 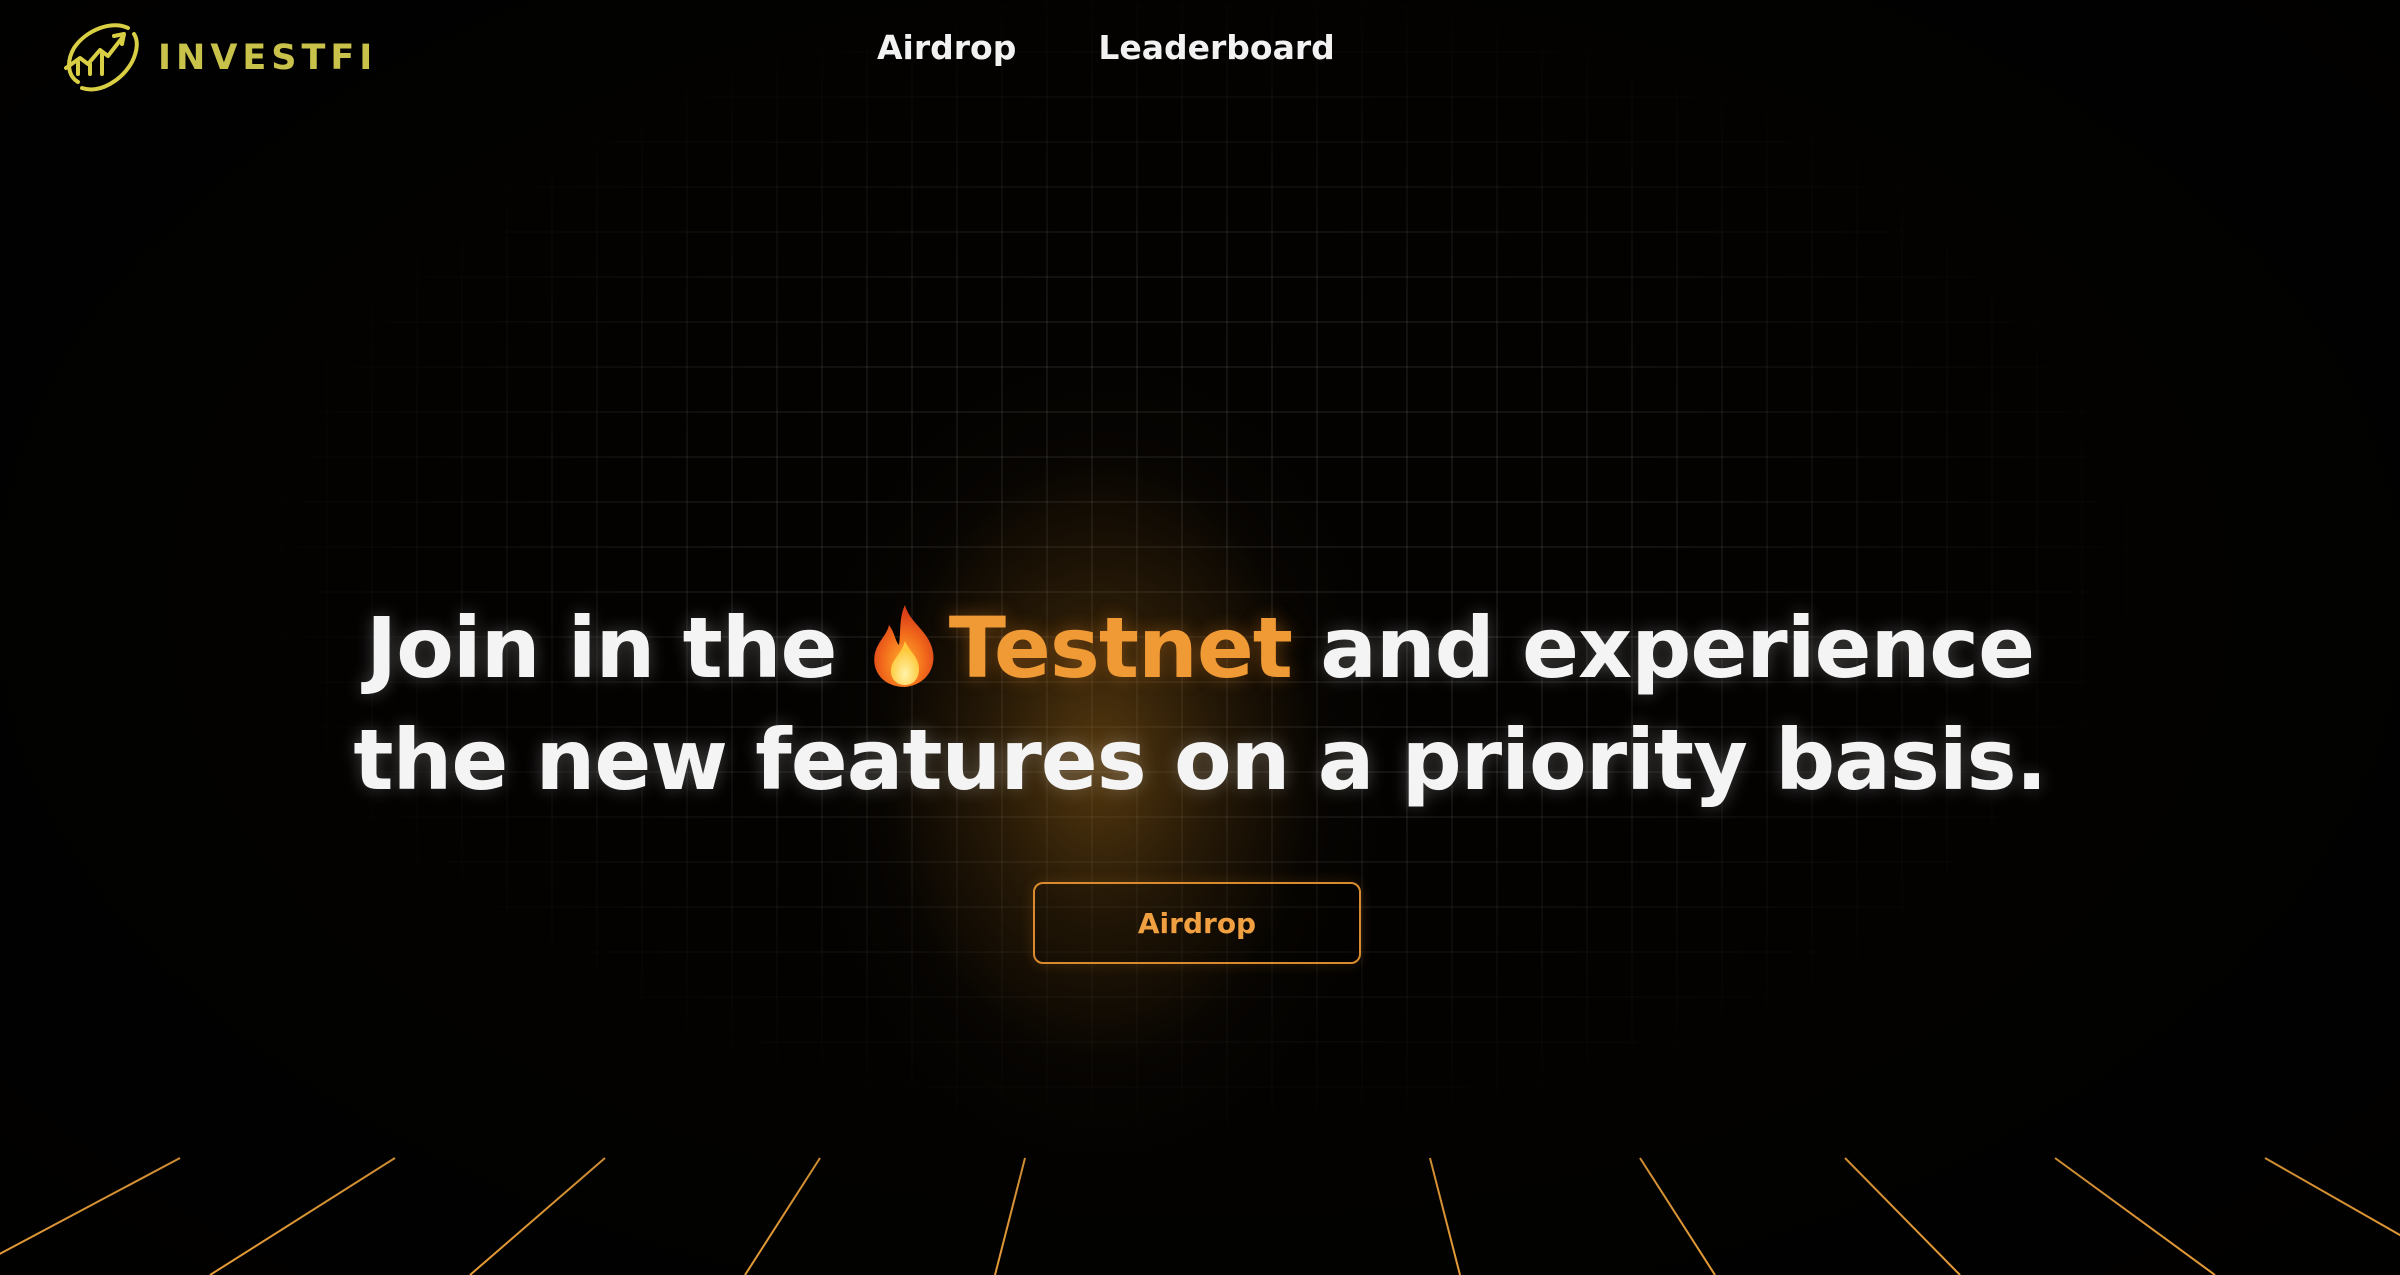 What do you see at coordinates (1120, 648) in the screenshot?
I see `hero-highlight: Testnet` at bounding box center [1120, 648].